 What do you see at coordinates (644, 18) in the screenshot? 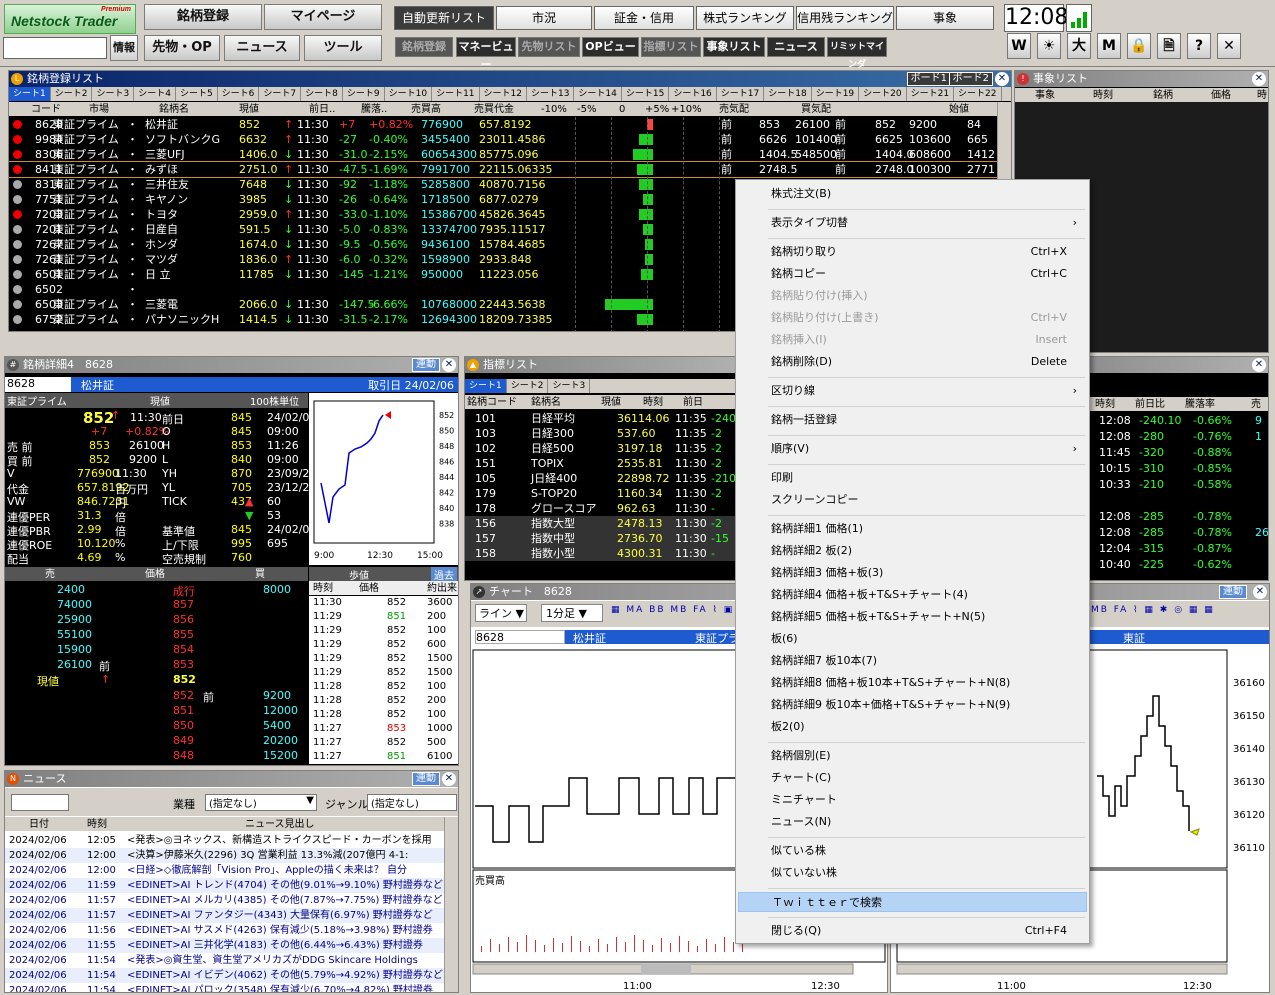
I see `tab-2: 証金・信用` at bounding box center [644, 18].